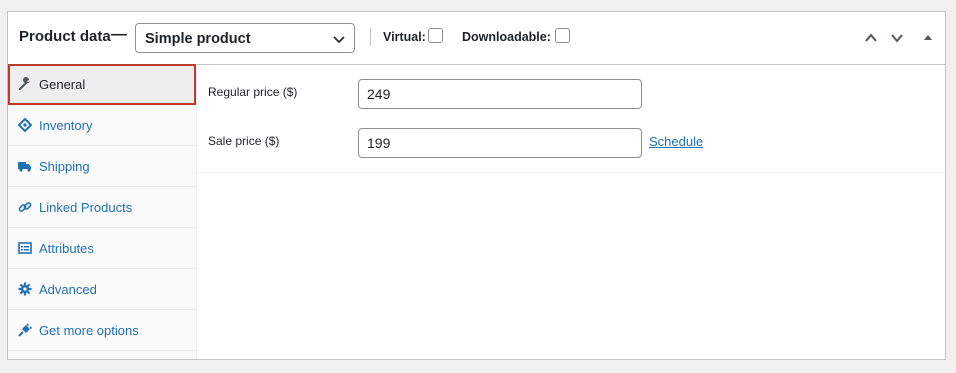 This screenshot has height=373, width=956. I want to click on tab-label: Inventory, so click(66, 125).